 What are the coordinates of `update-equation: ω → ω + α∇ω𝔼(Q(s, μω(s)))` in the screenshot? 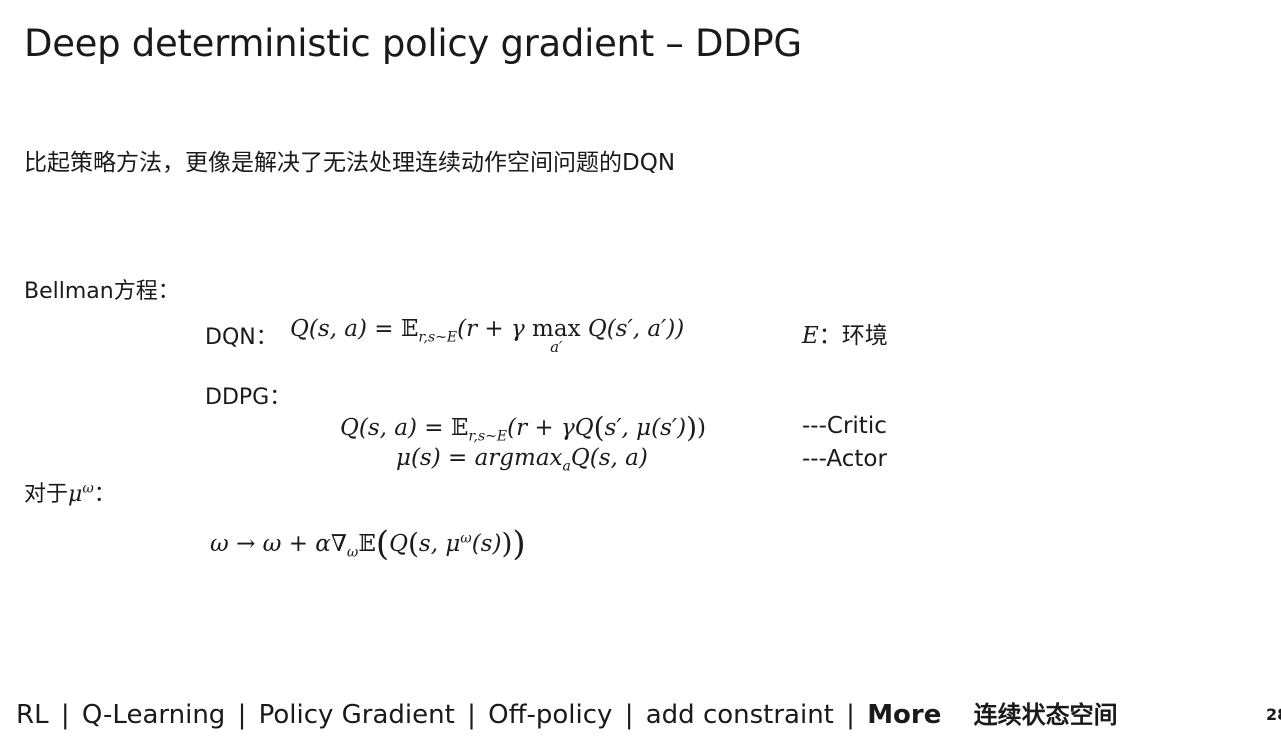 It's located at (368, 544).